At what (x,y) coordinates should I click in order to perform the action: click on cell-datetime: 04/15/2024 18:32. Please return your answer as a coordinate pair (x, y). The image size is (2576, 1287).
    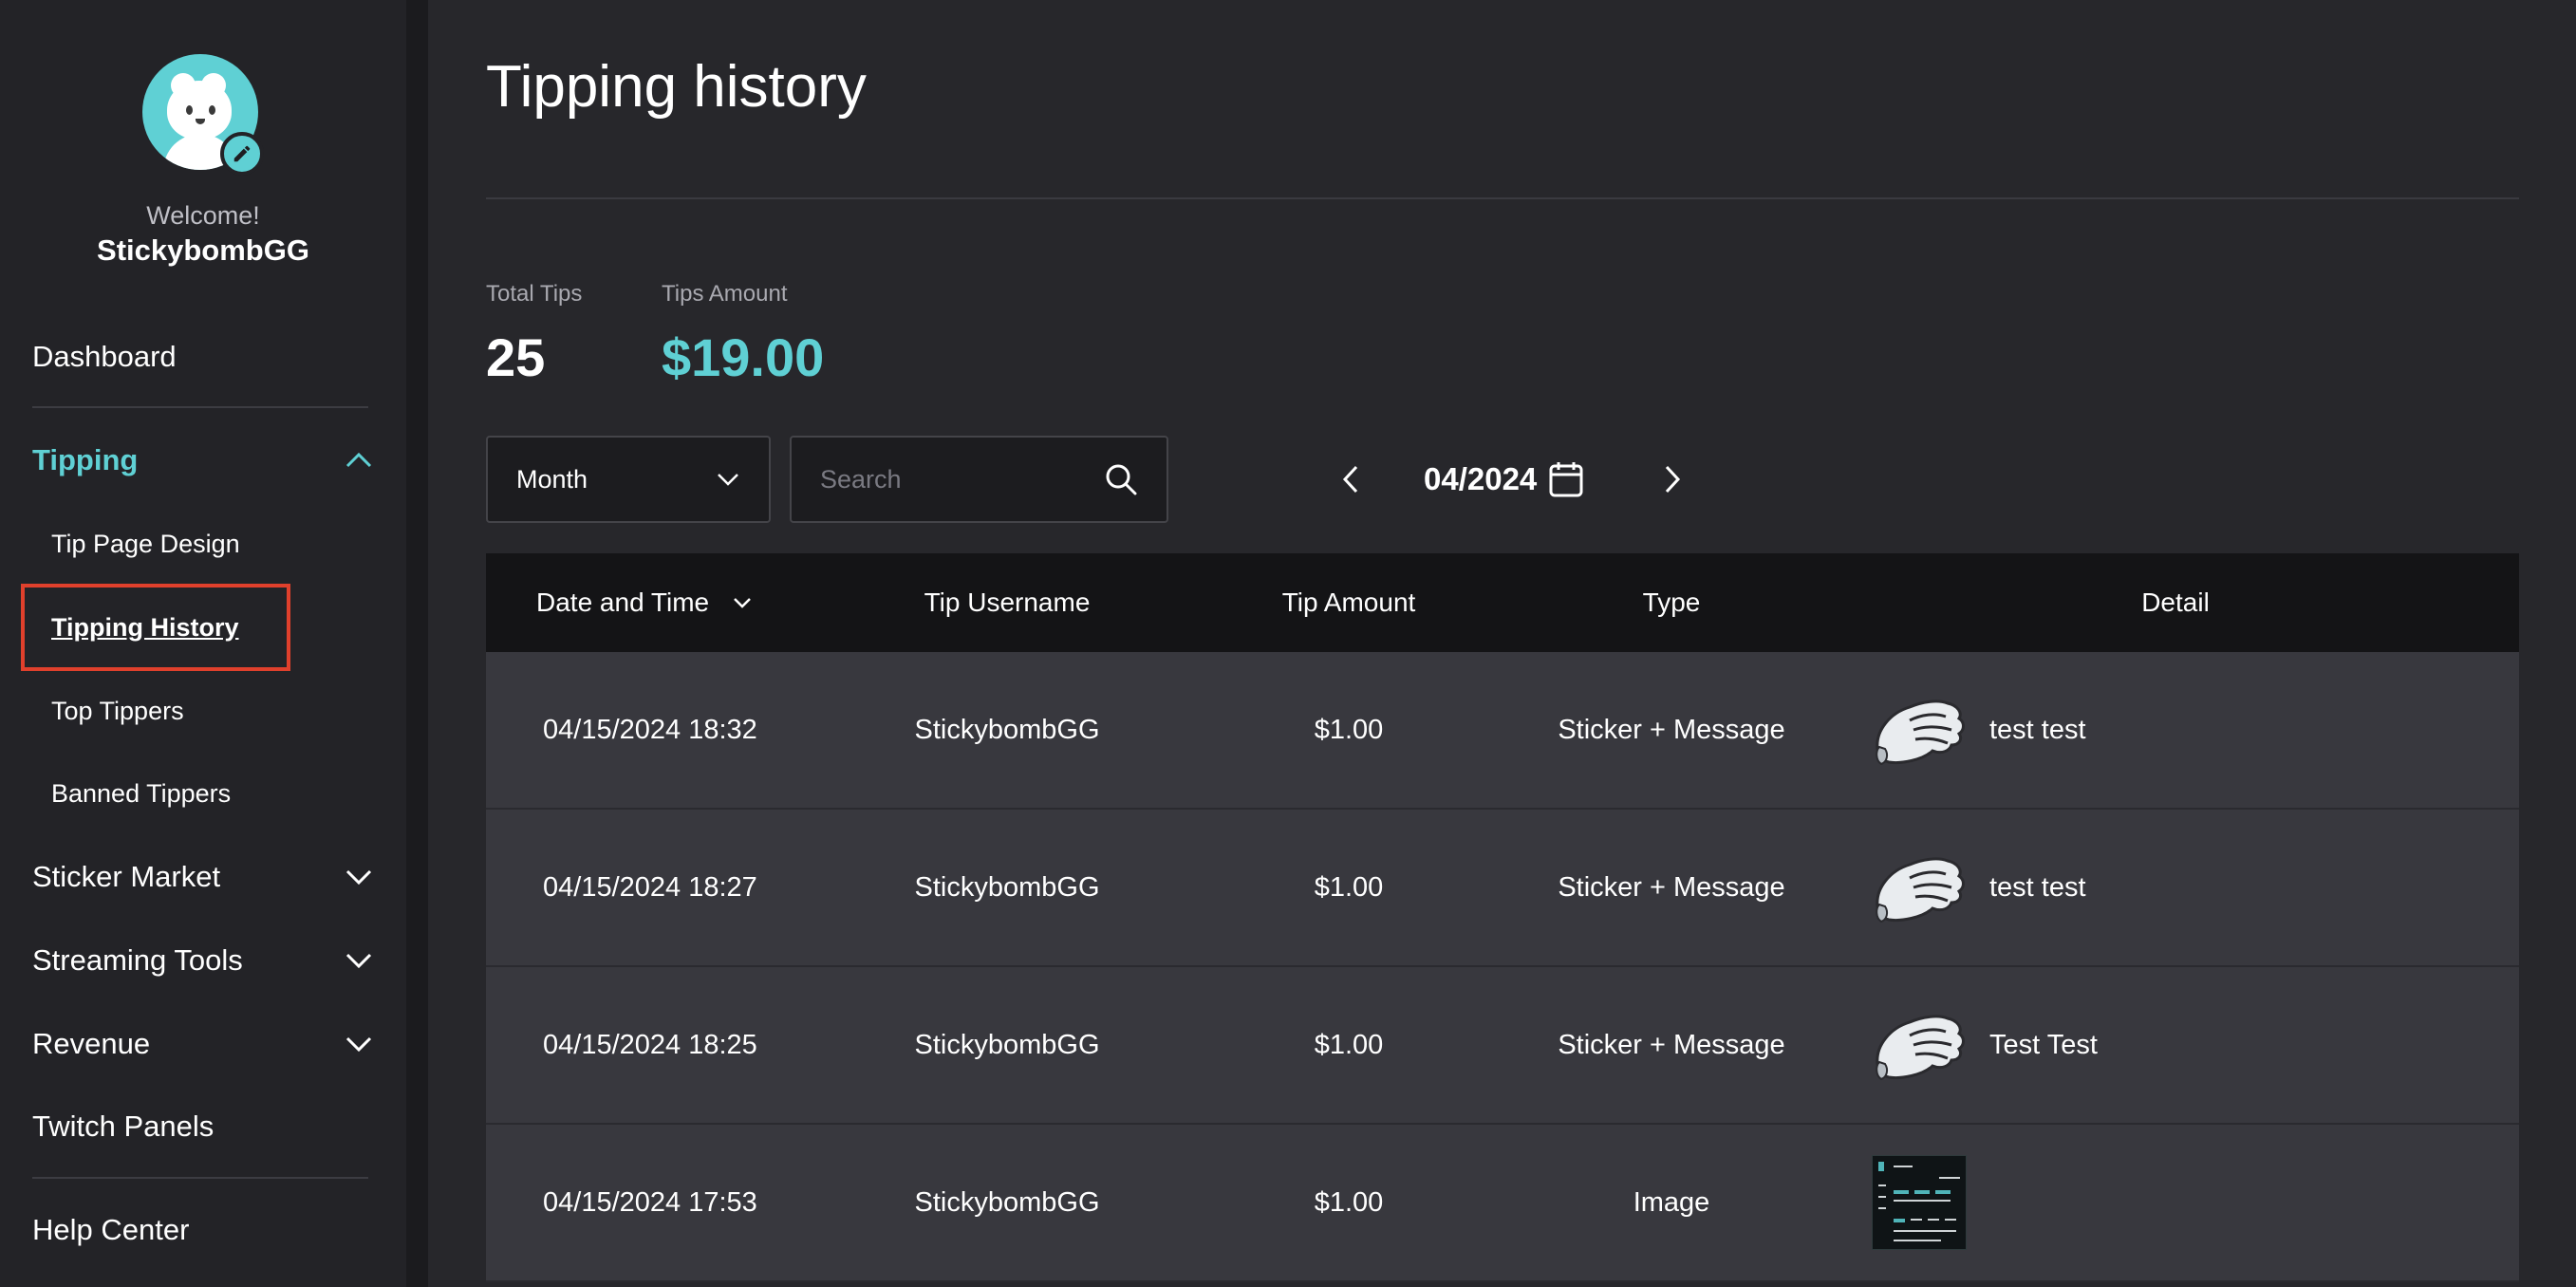
    Looking at the image, I should click on (650, 729).